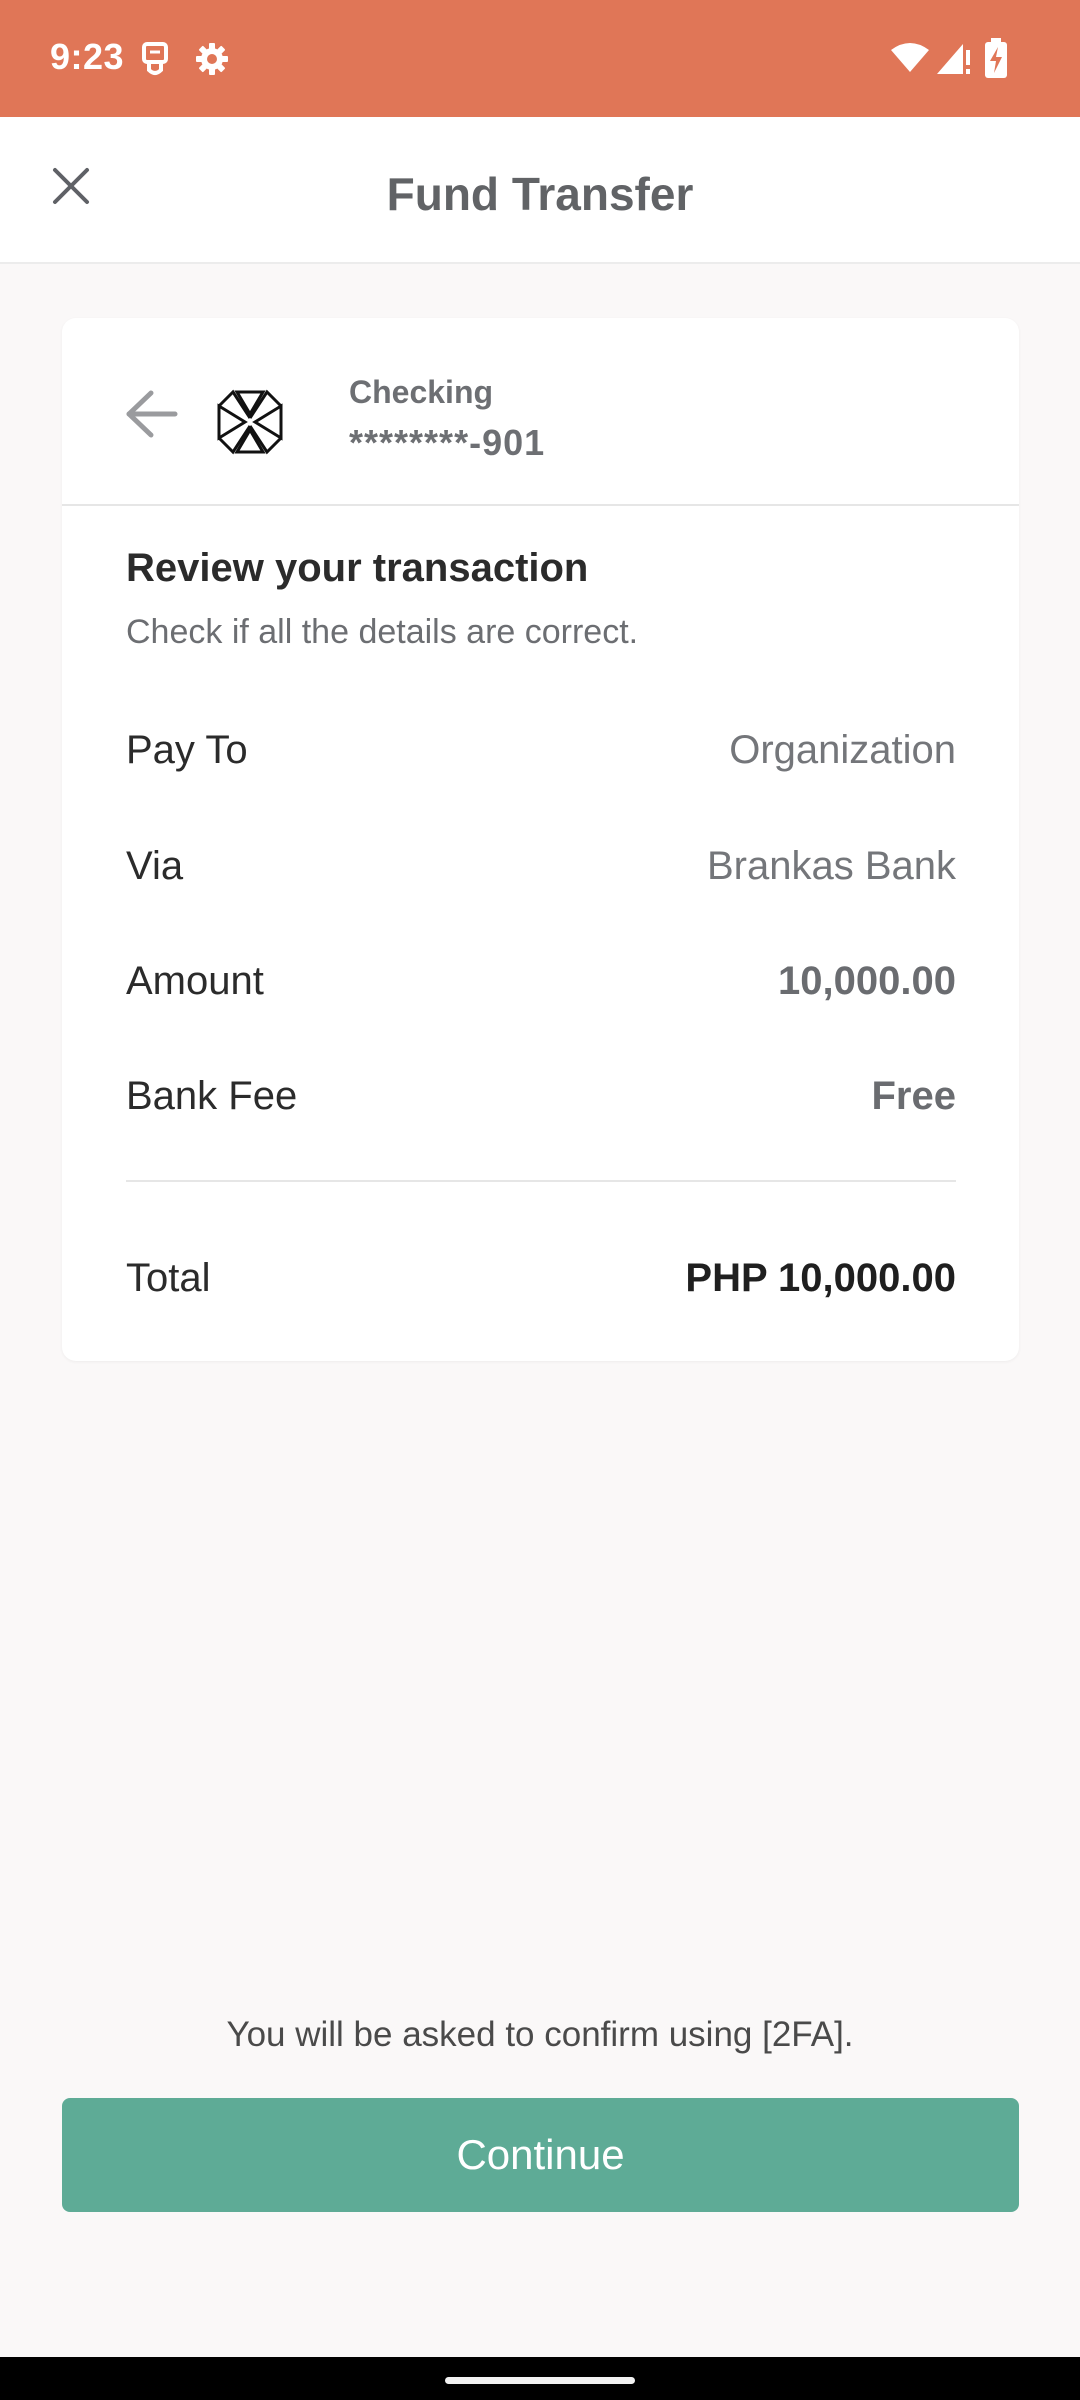  What do you see at coordinates (996, 60) in the screenshot?
I see `battery-charging-icon` at bounding box center [996, 60].